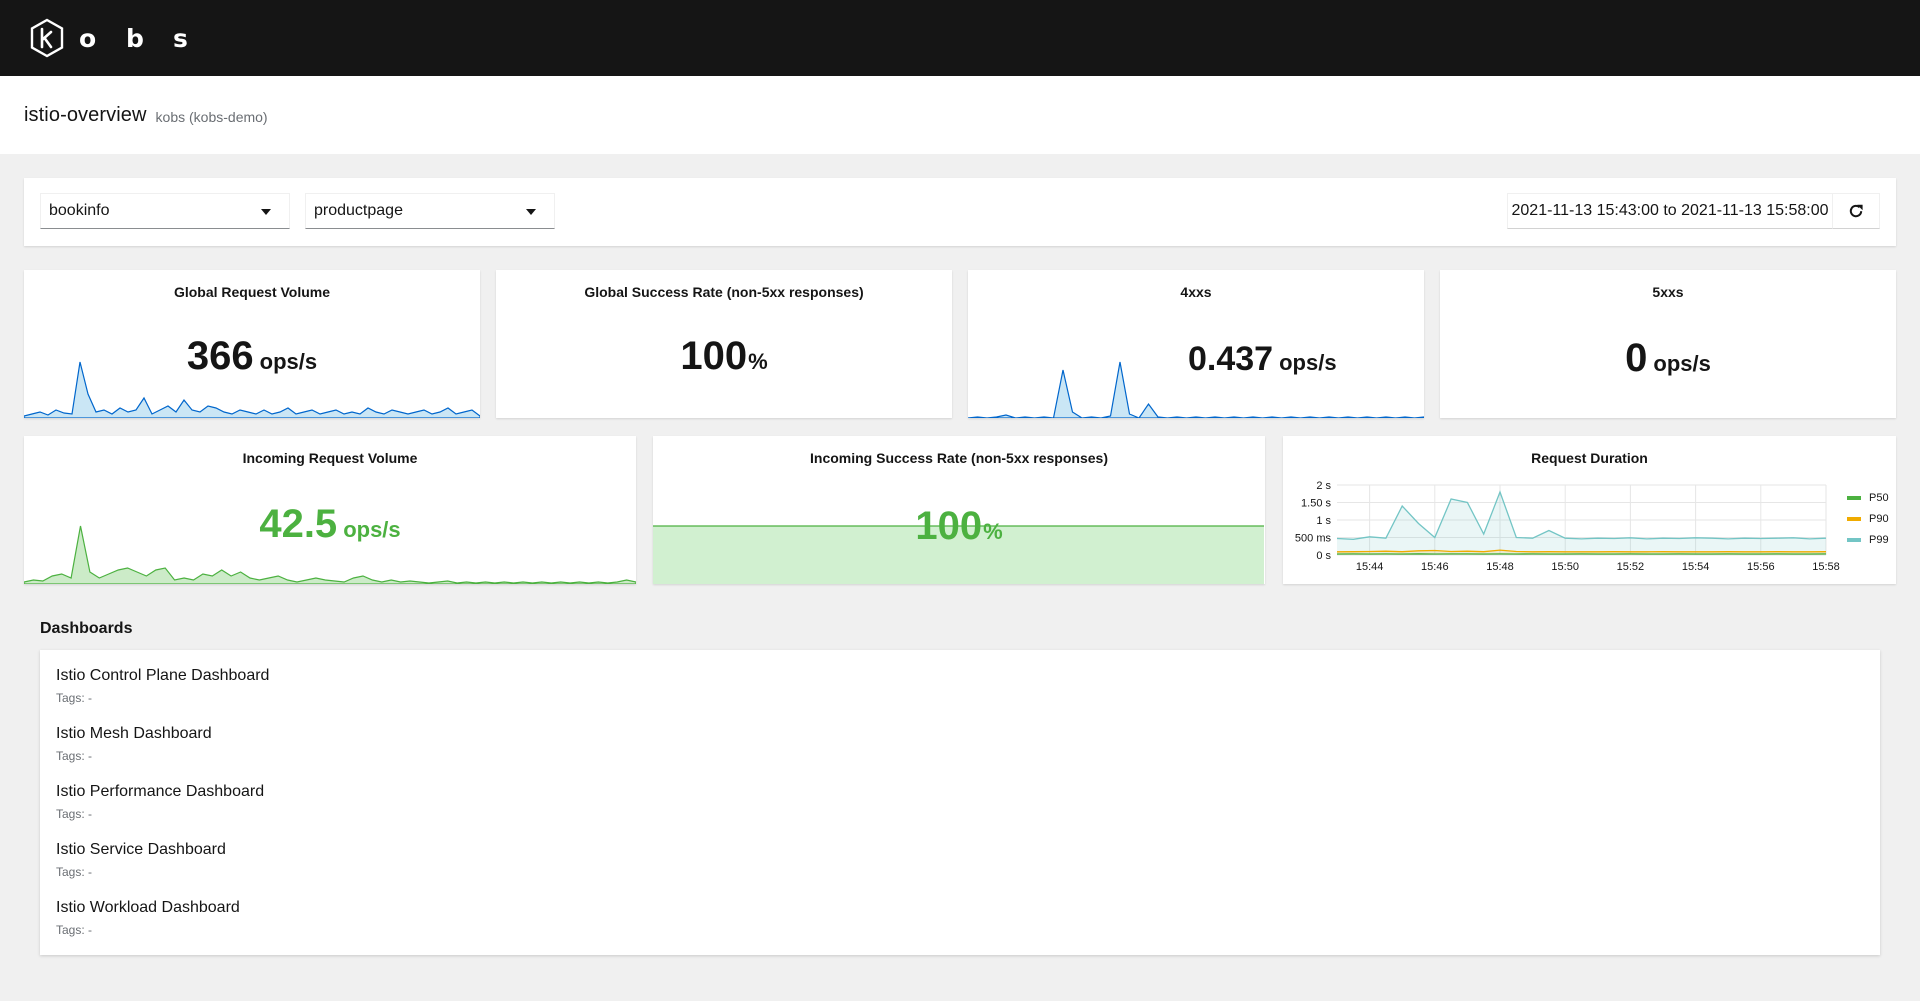 Image resolution: width=1920 pixels, height=1001 pixels. What do you see at coordinates (1868, 539) in the screenshot?
I see `legend-item-p99: P99` at bounding box center [1868, 539].